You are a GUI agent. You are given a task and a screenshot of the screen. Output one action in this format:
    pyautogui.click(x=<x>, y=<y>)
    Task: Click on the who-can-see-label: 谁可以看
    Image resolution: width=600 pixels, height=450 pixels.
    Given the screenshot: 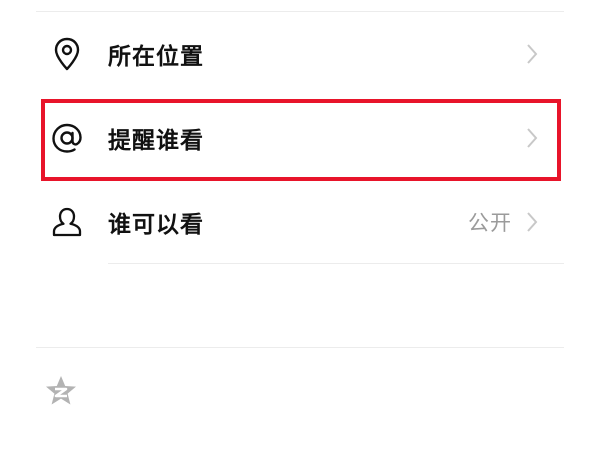 What is the action you would take?
    pyautogui.click(x=156, y=225)
    